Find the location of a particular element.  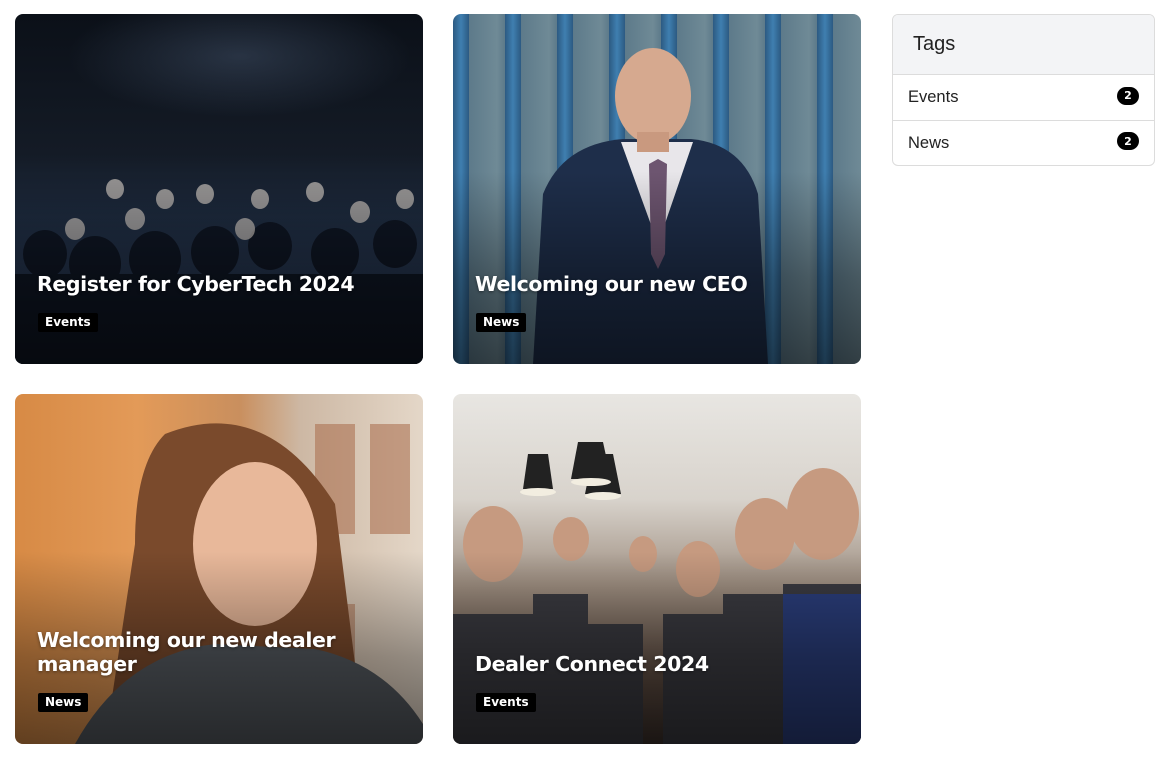

card-title: Welcoming our new CEO is located at coordinates (657, 284).